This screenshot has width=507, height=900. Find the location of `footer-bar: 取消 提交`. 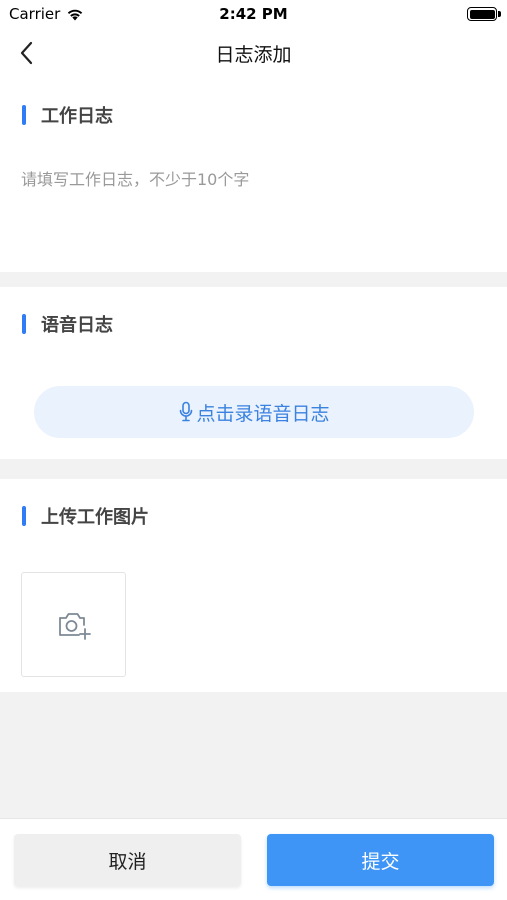

footer-bar: 取消 提交 is located at coordinates (253, 859).